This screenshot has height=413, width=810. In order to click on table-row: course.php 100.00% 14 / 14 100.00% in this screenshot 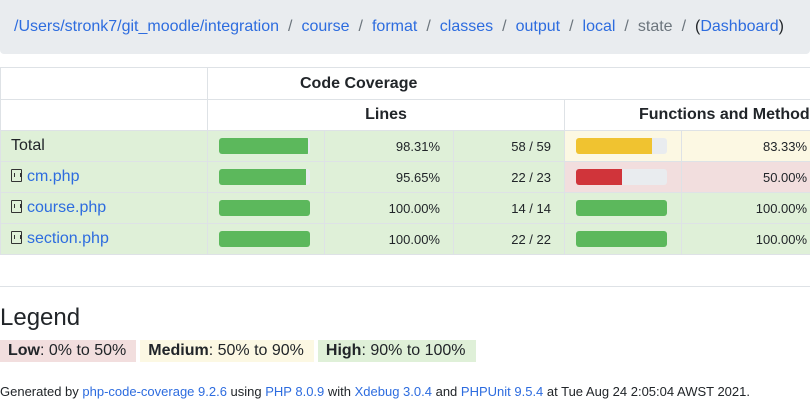, I will do `click(405, 208)`.